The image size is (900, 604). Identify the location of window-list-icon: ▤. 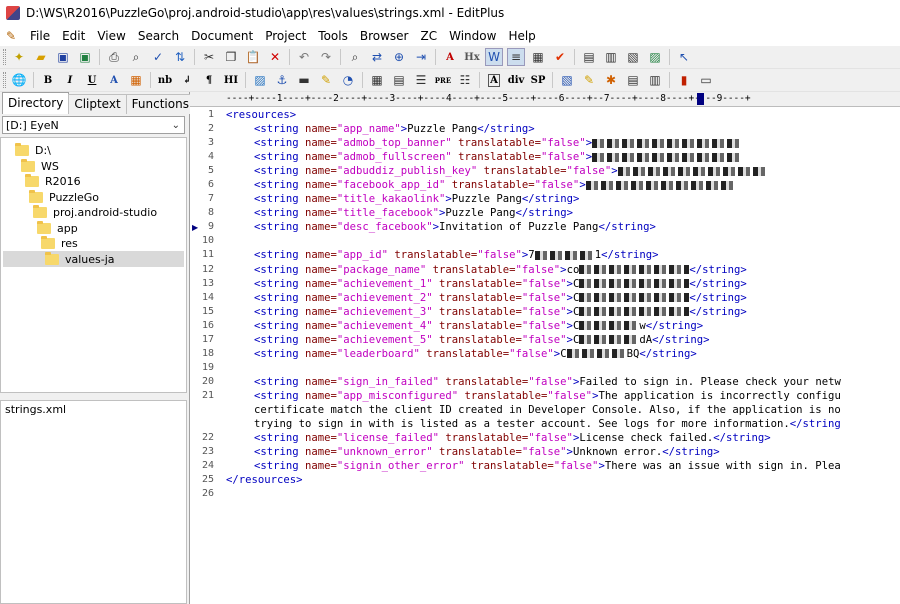
(589, 57).